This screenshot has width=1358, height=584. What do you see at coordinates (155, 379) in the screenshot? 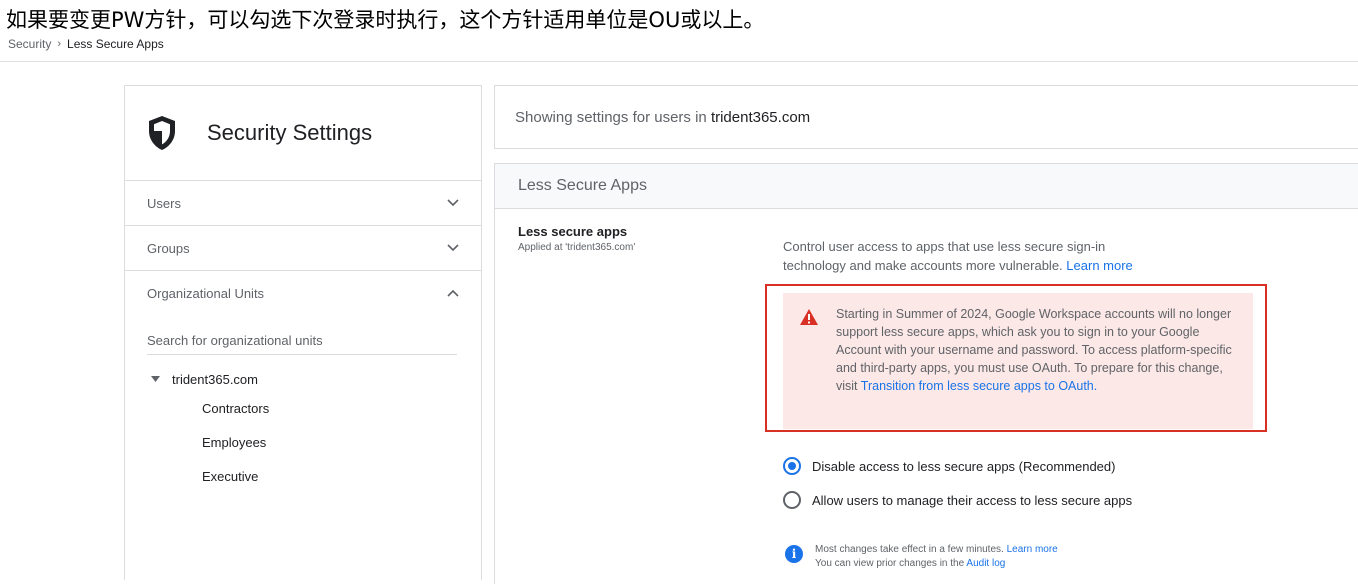
I see `caret-down-icon` at bounding box center [155, 379].